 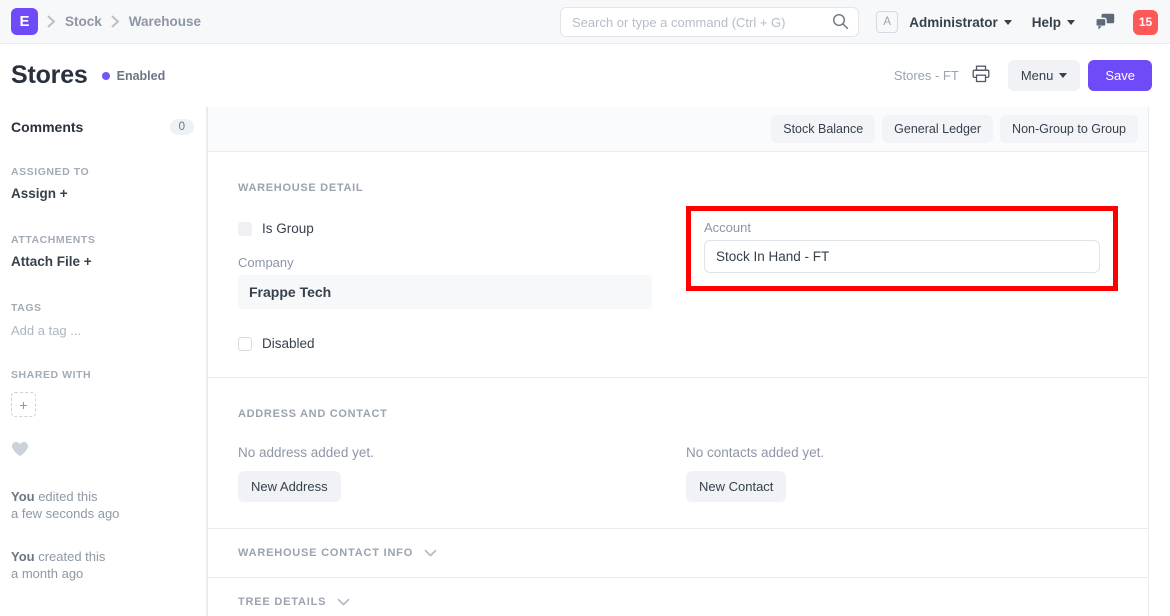 I want to click on warehouse-detail-left-column: Is Group Company Frappe Tech Disabled, so click(x=458, y=272).